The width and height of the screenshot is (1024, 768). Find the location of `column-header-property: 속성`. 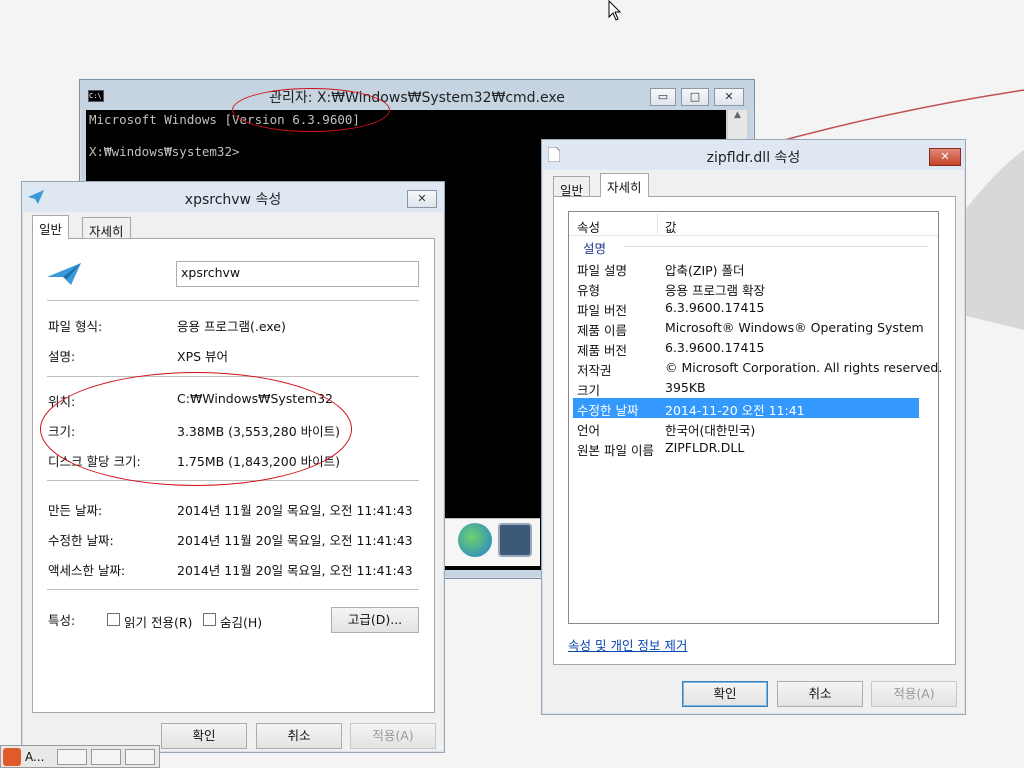

column-header-property: 속성 is located at coordinates (588, 226).